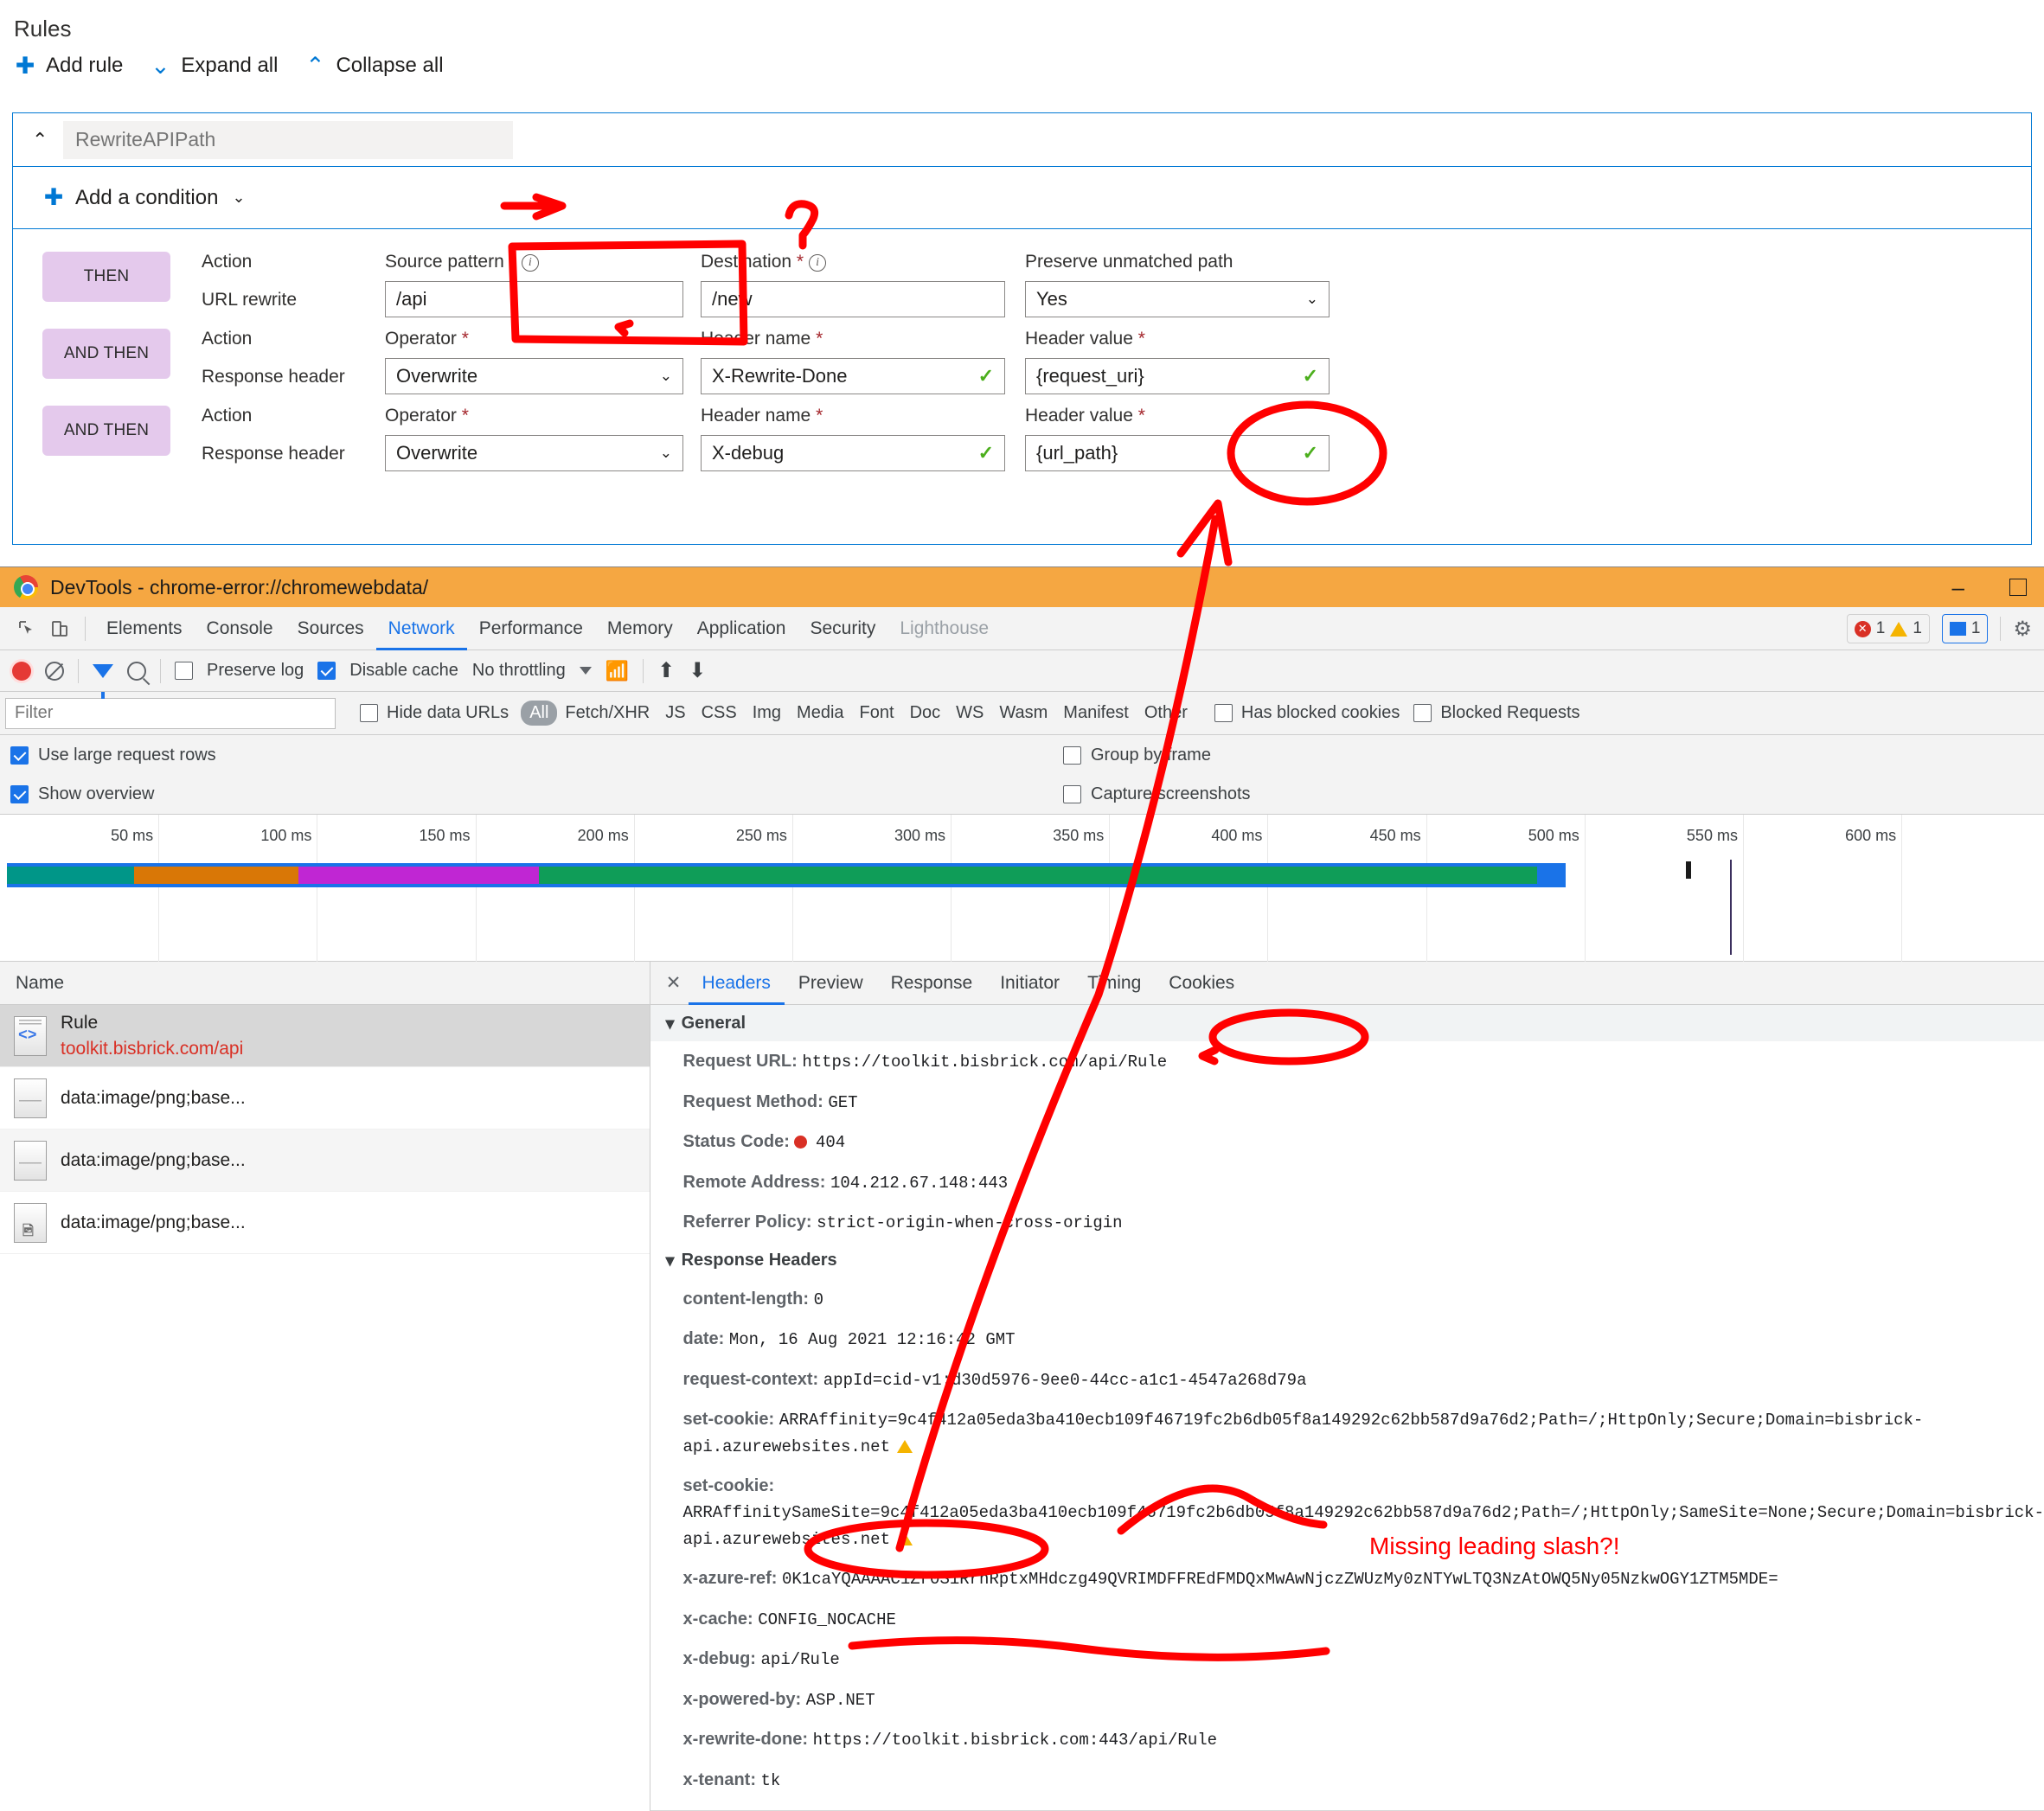 The height and width of the screenshot is (1811, 2044). What do you see at coordinates (55, 671) in the screenshot?
I see `clear-icon` at bounding box center [55, 671].